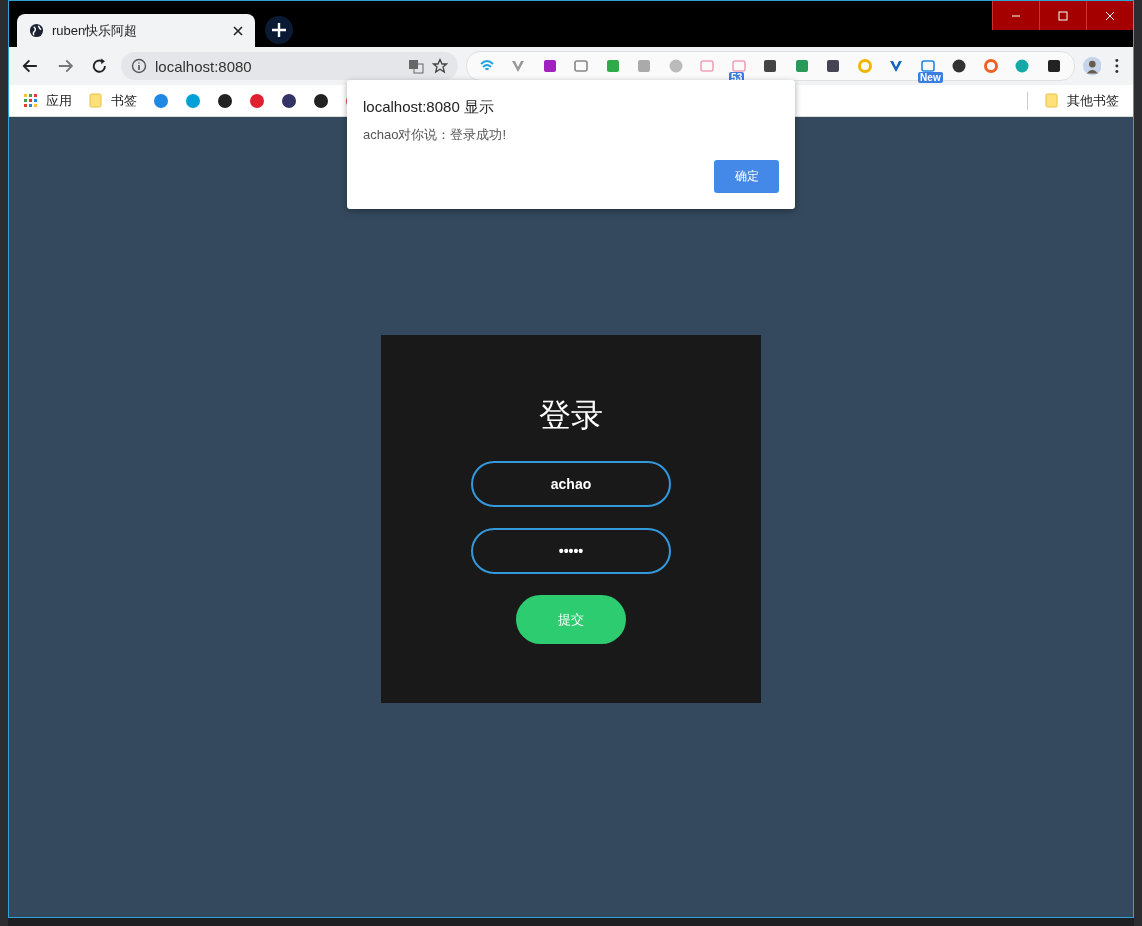  I want to click on lifebuoy-icon, so click(990, 66).